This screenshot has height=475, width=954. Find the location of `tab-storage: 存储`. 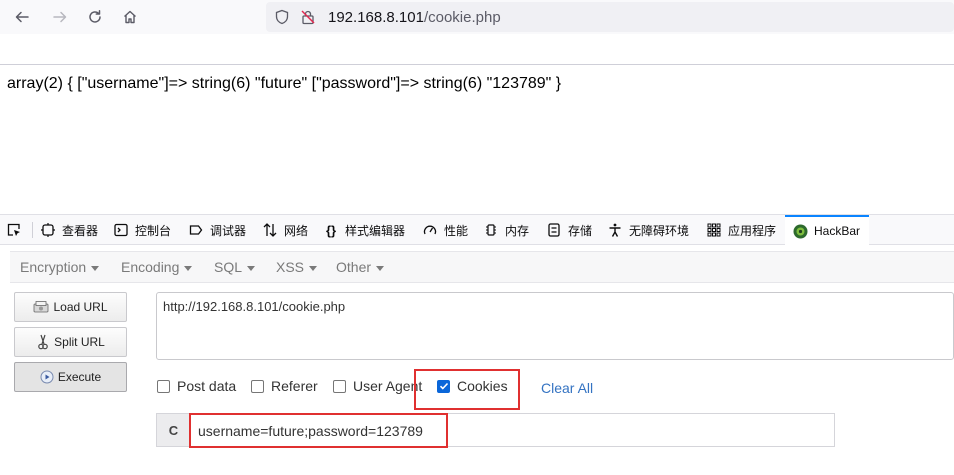

tab-storage: 存储 is located at coordinates (569, 230).